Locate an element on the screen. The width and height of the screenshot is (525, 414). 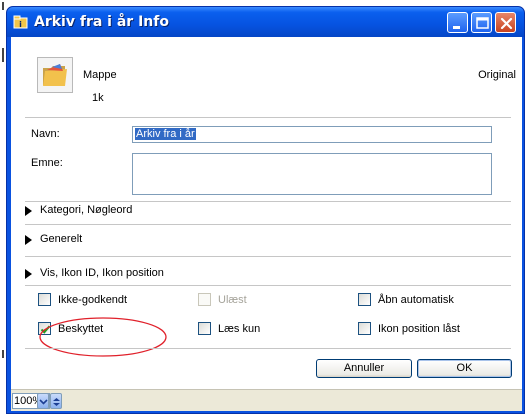
svg-text: i is located at coordinates (20, 24).